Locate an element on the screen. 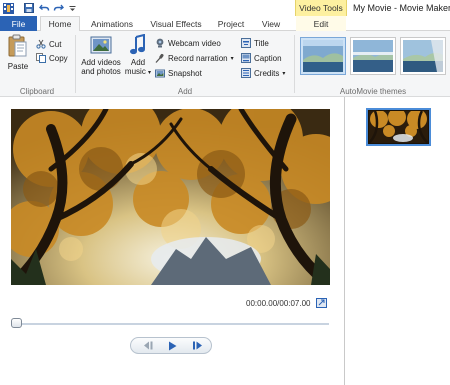 This screenshot has width=450, height=385. add-music-button: Add music ▾ is located at coordinates (138, 56).